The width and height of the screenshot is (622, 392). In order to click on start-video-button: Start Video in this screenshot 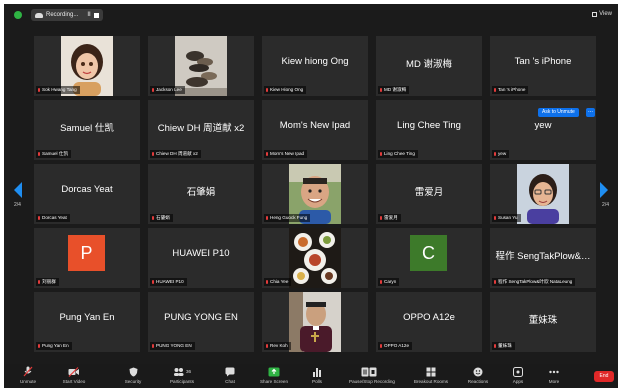, I will do `click(74, 375)`.